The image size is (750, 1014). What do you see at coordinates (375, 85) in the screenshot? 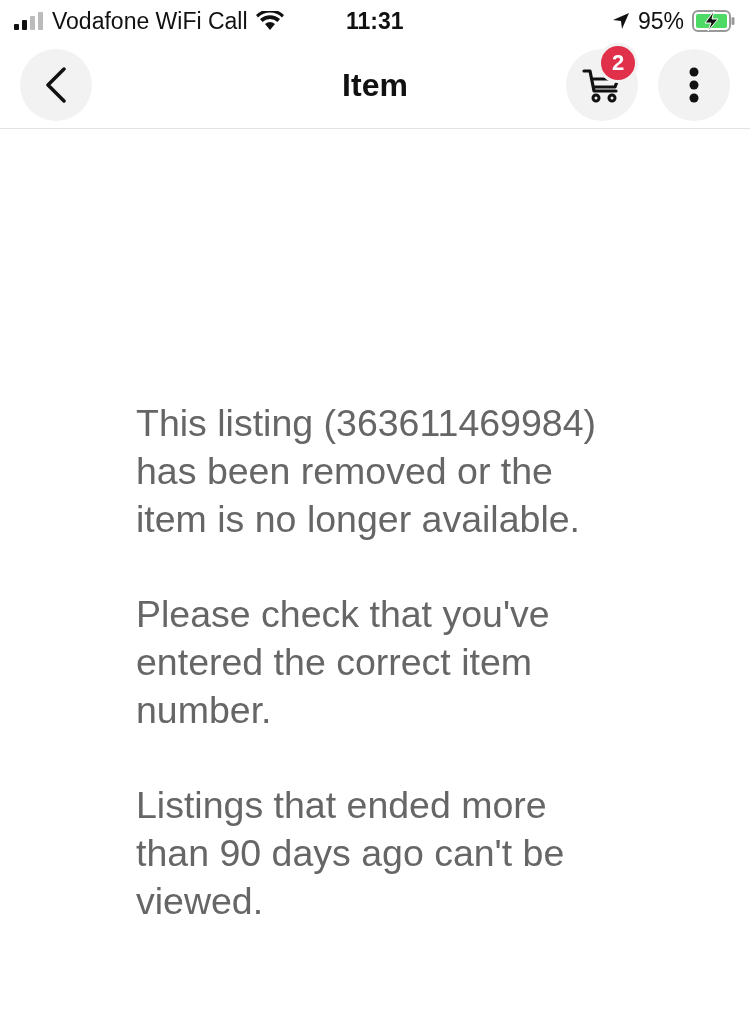
I see `page-title: Item` at bounding box center [375, 85].